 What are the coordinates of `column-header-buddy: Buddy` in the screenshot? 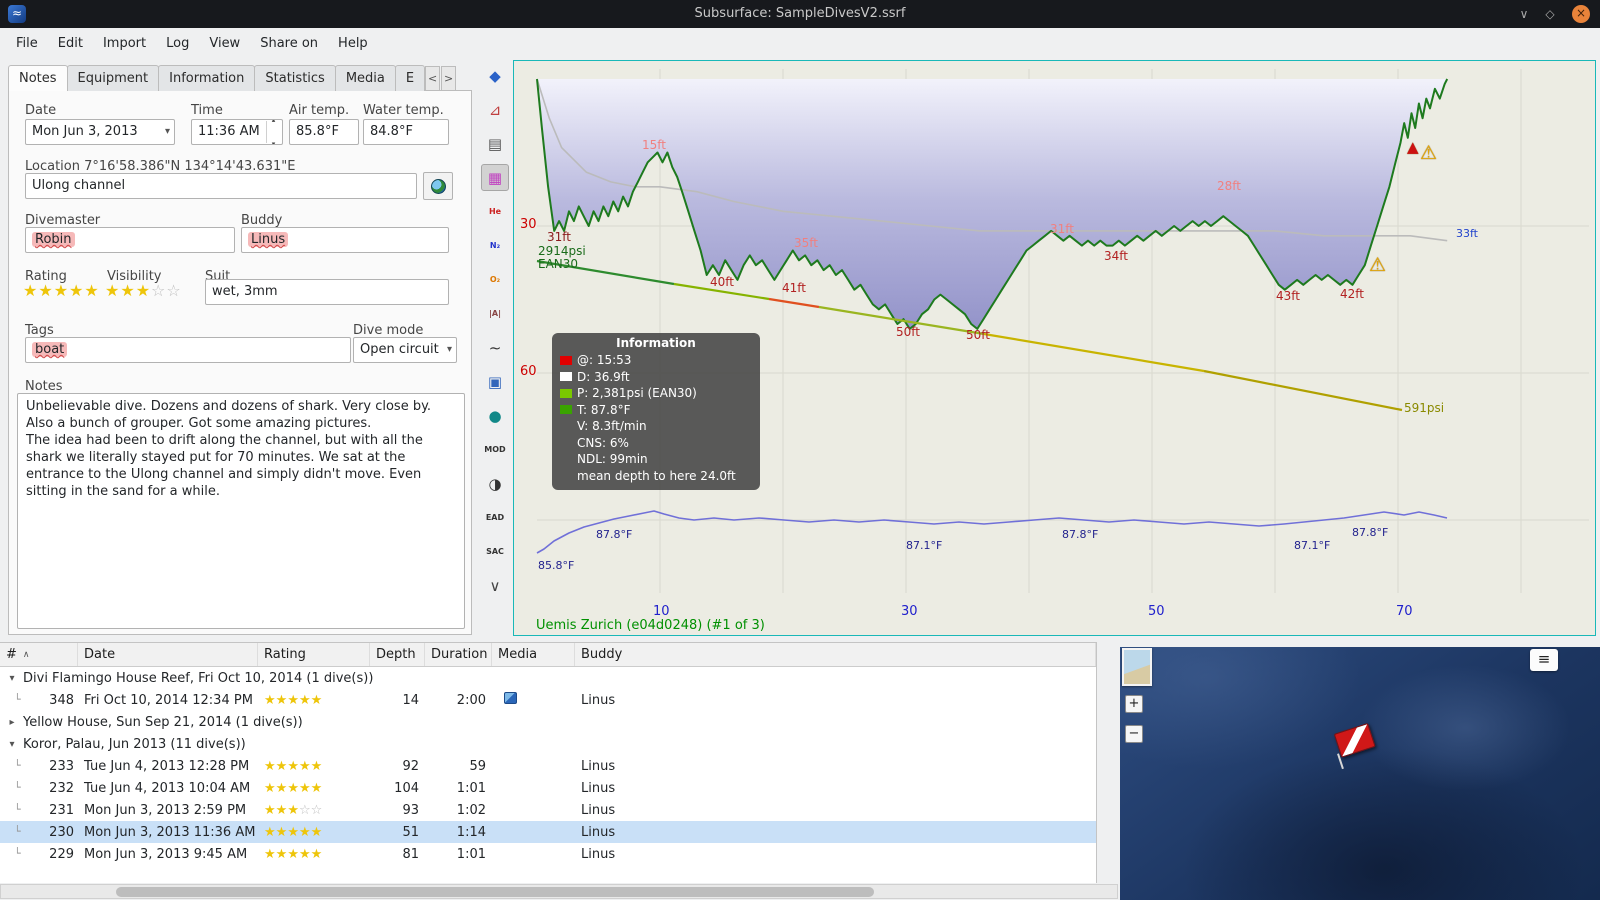 It's located at (835, 654).